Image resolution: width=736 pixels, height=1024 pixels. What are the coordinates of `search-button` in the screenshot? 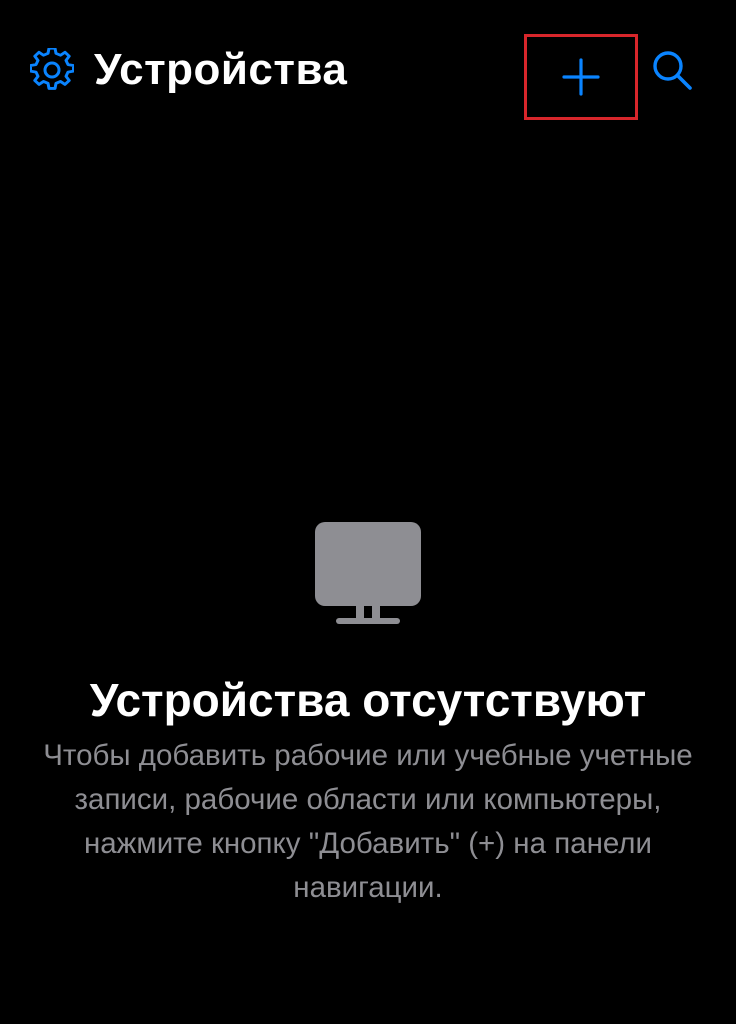 It's located at (672, 70).